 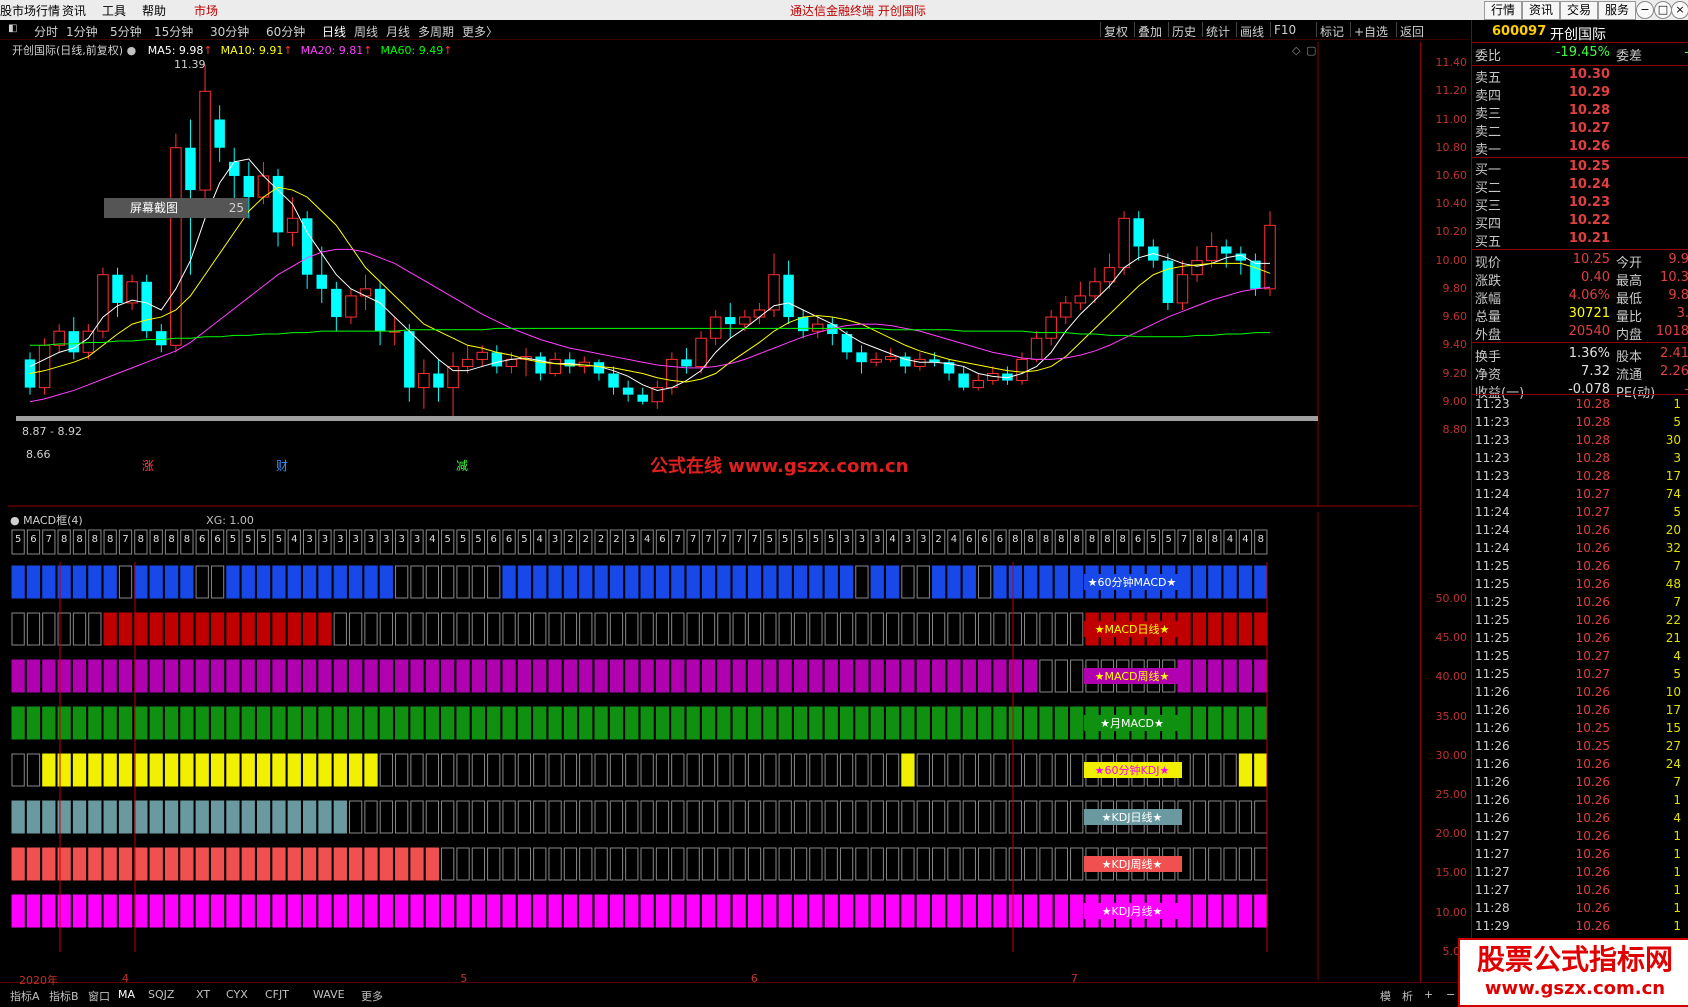 What do you see at coordinates (46, 31) in the screenshot?
I see `period-tab-0: 分时` at bounding box center [46, 31].